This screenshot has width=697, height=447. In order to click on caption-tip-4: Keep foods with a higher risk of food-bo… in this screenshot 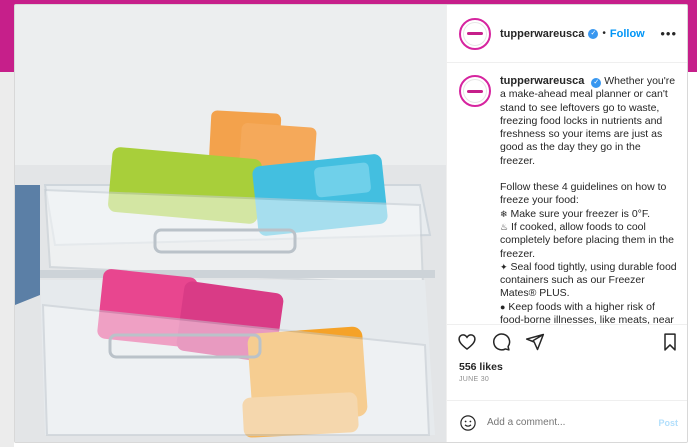, I will do `click(587, 312)`.